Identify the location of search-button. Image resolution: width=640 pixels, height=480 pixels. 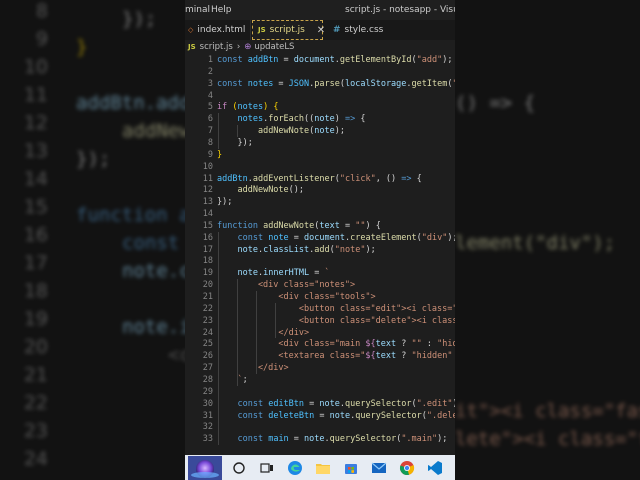
(239, 467).